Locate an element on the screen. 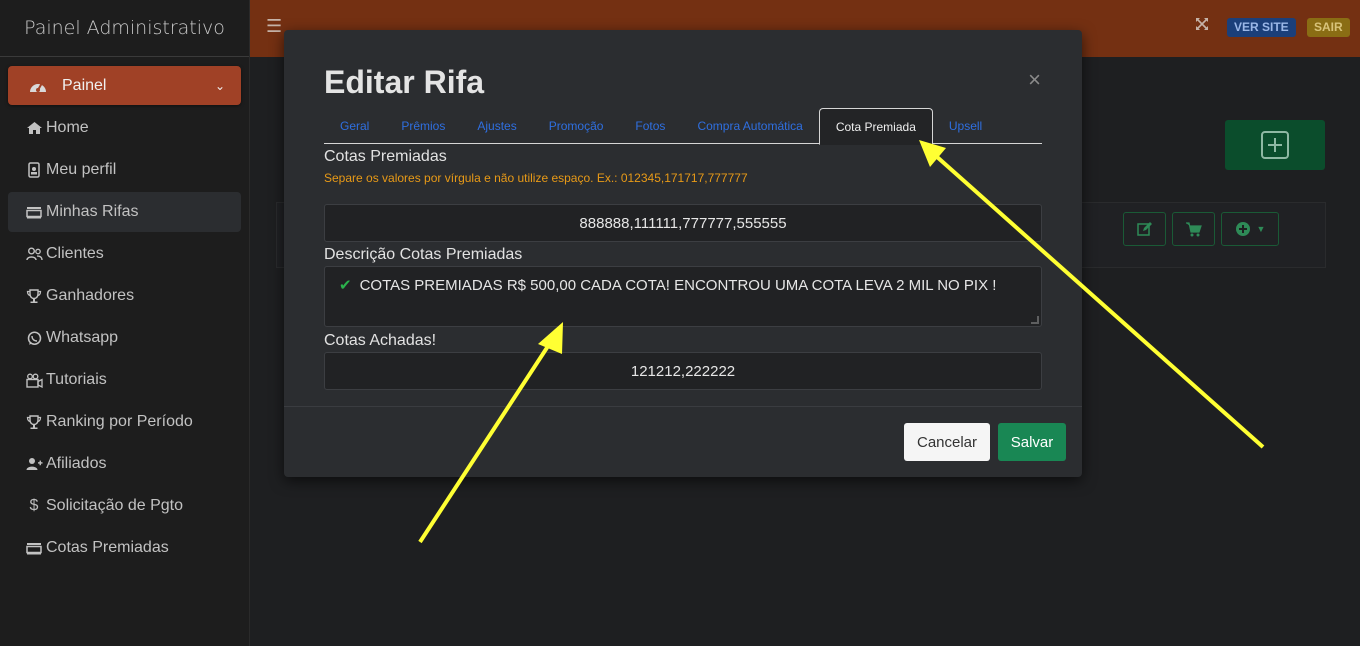  sidebar-item-ranking: Ranking por Período is located at coordinates (124, 422).